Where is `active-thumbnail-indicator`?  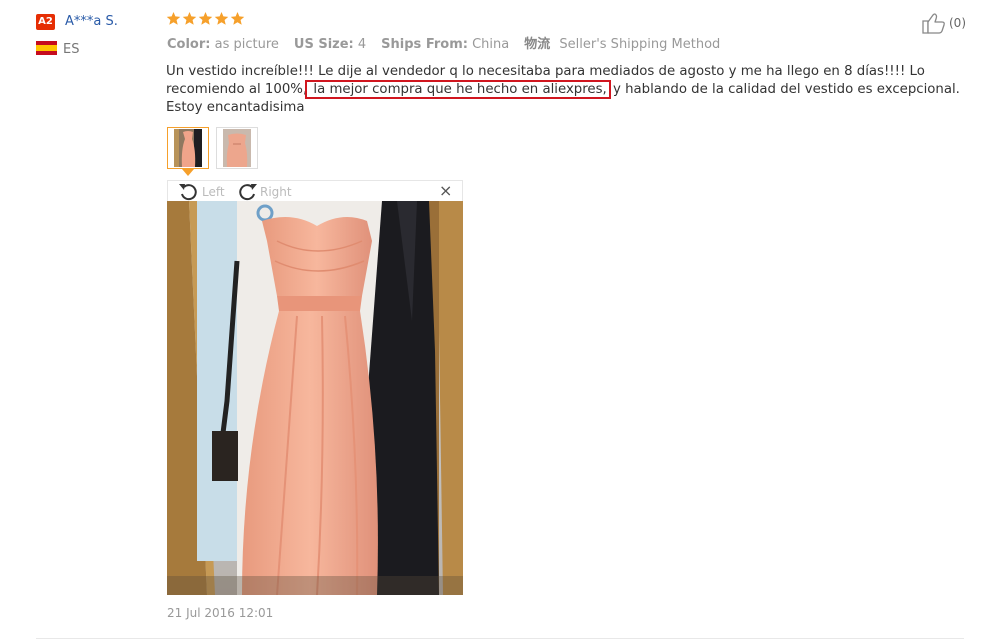 active-thumbnail-indicator is located at coordinates (188, 172).